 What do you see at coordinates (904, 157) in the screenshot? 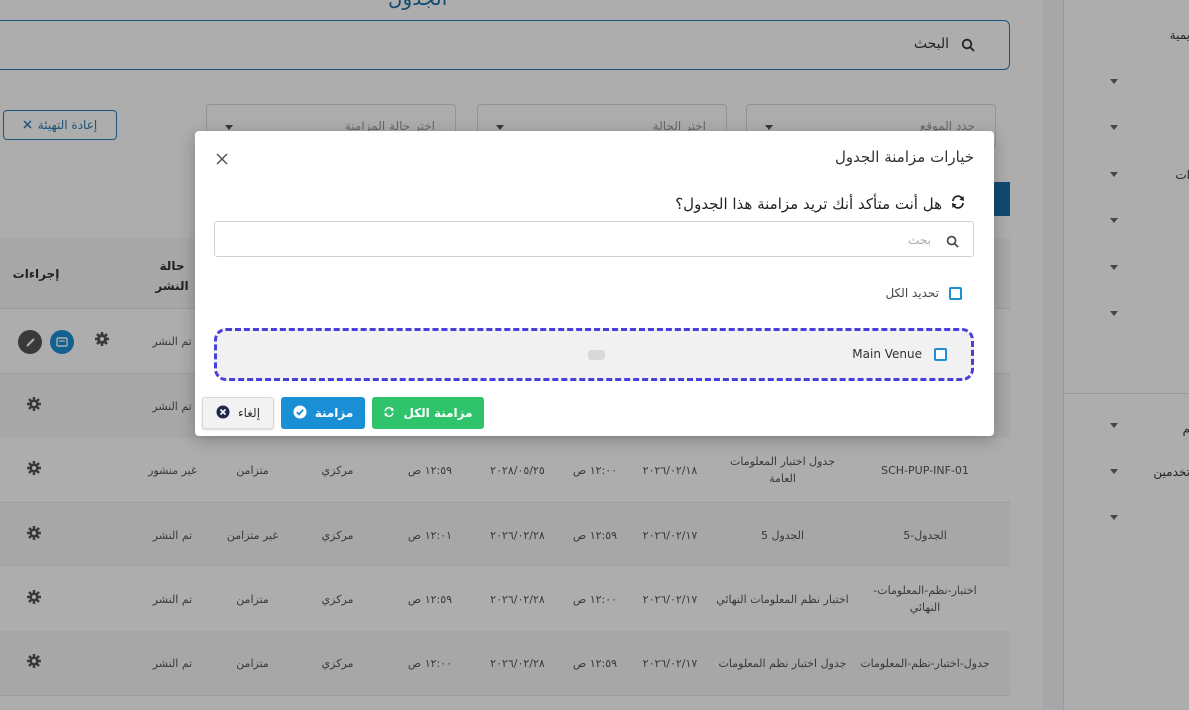
I see `dialog-title: خيارات مزامنة الجدول` at bounding box center [904, 157].